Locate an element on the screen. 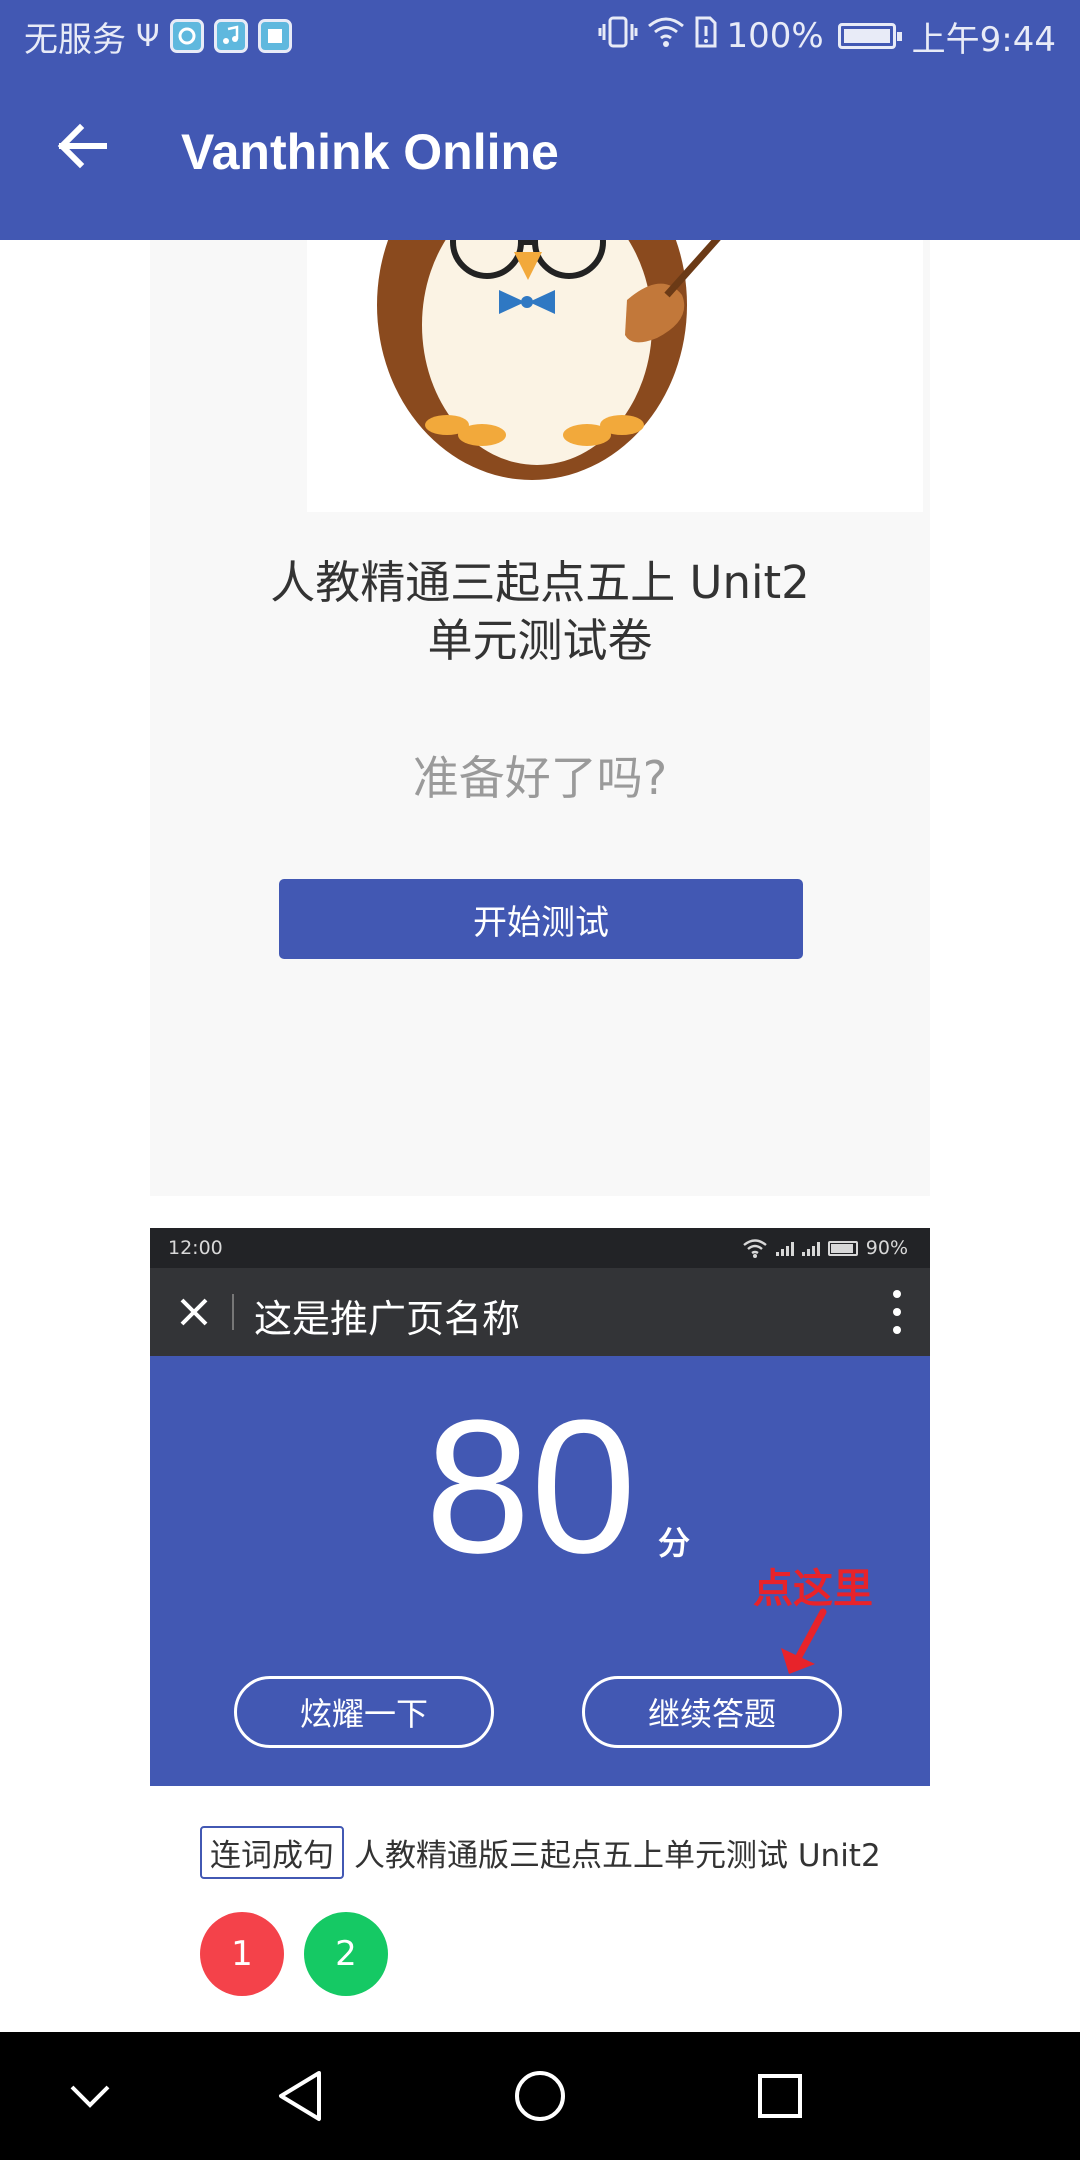  promo-battery-percent: 90% is located at coordinates (886, 1248).